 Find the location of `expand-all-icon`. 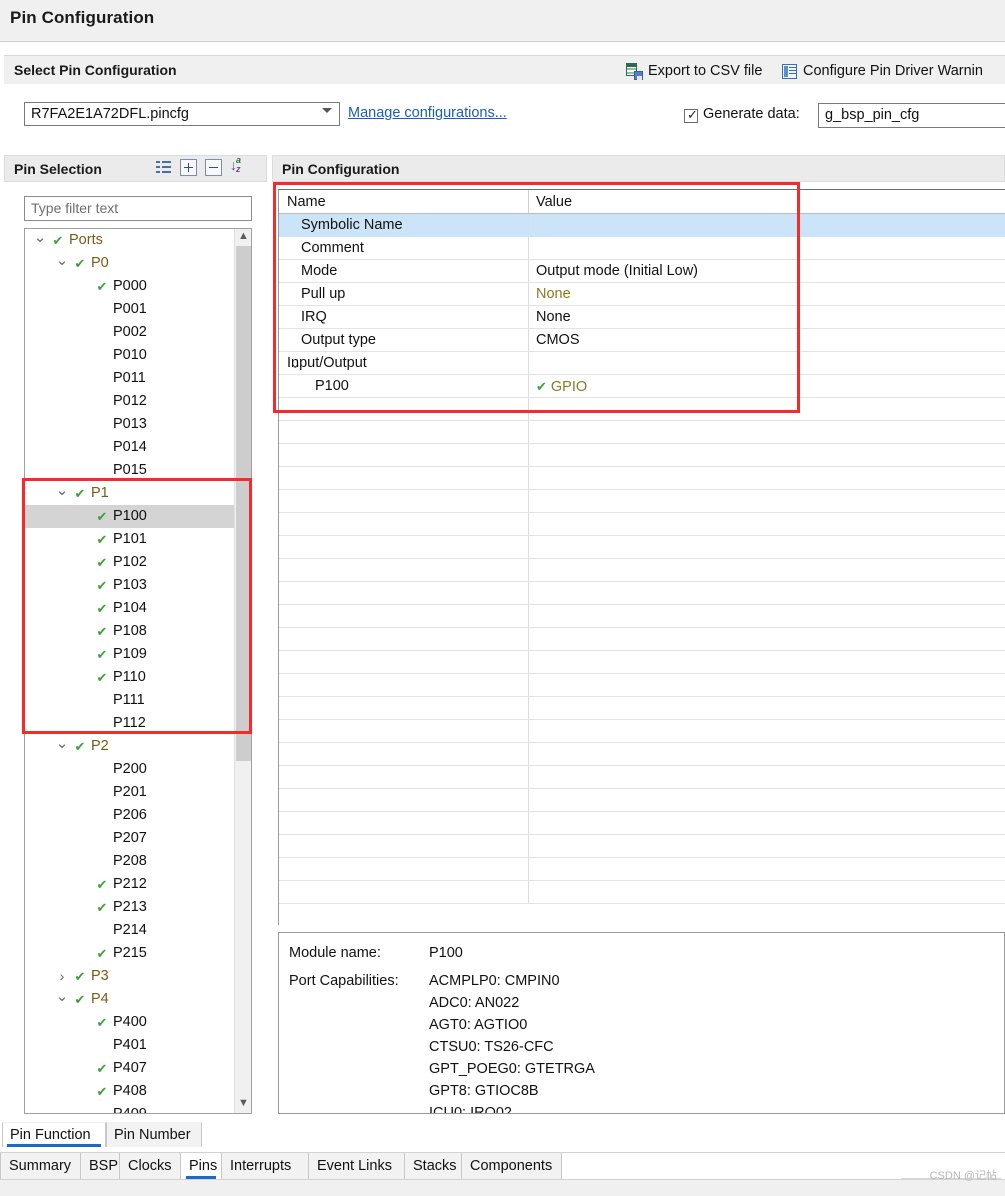

expand-all-icon is located at coordinates (188, 167).